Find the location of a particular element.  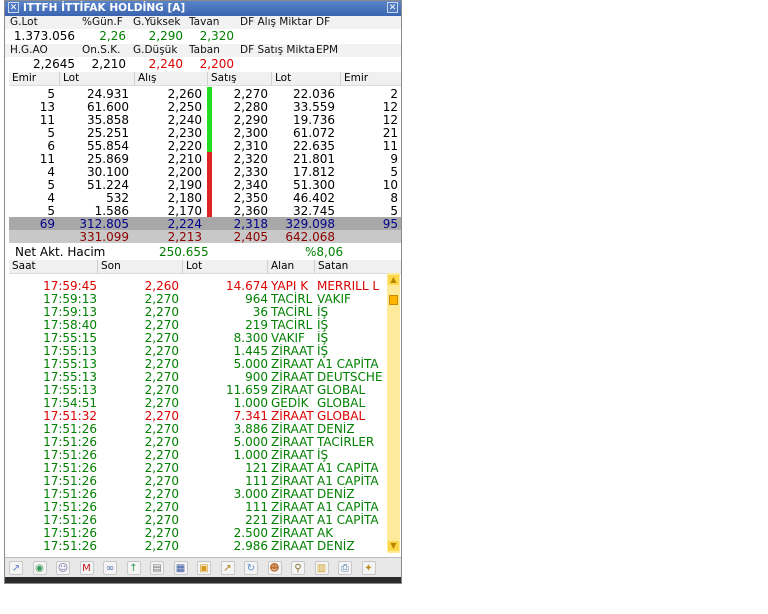

depth-cell: 22.036 is located at coordinates (314, 94).